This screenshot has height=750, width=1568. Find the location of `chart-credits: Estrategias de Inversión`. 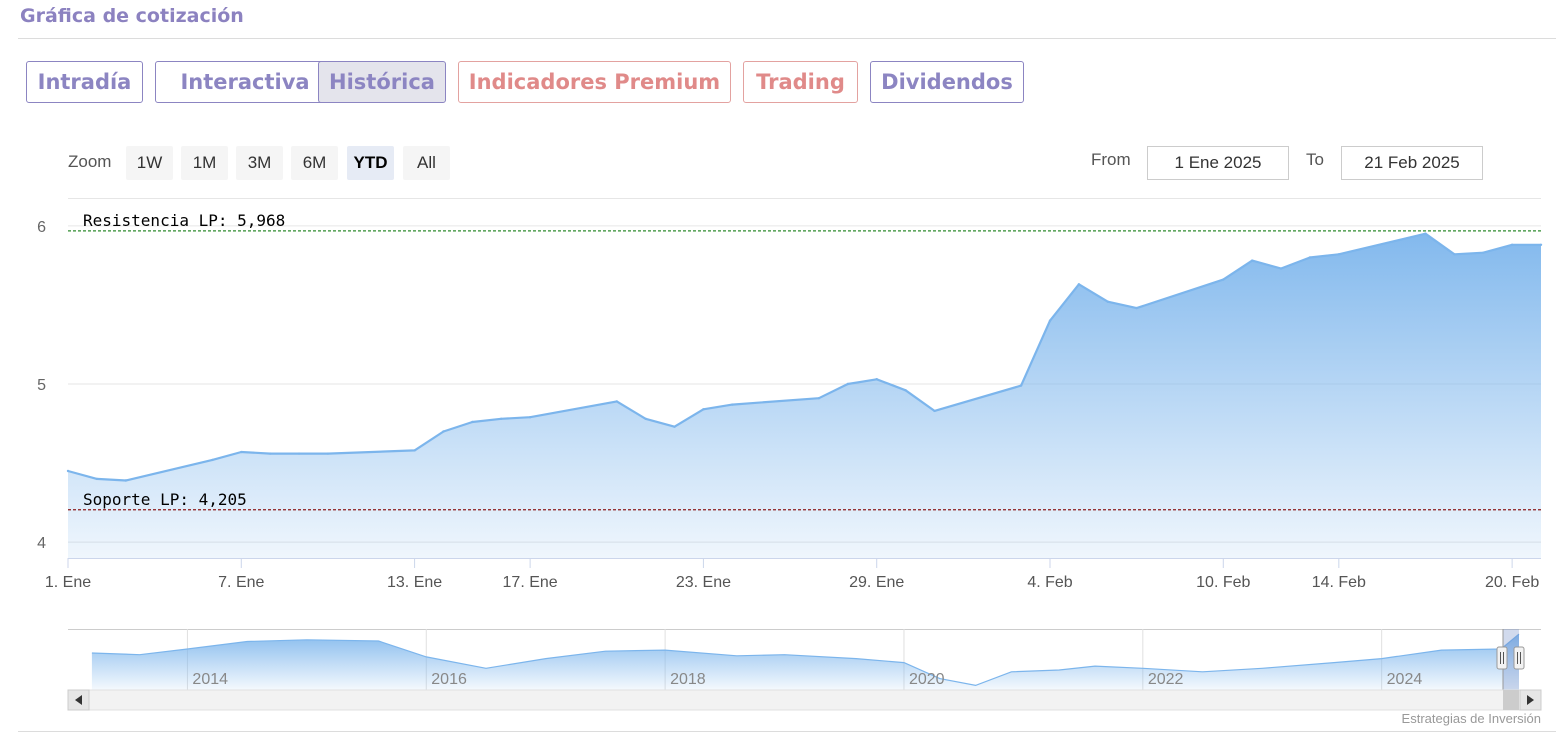

chart-credits: Estrategias de Inversión is located at coordinates (1471, 718).